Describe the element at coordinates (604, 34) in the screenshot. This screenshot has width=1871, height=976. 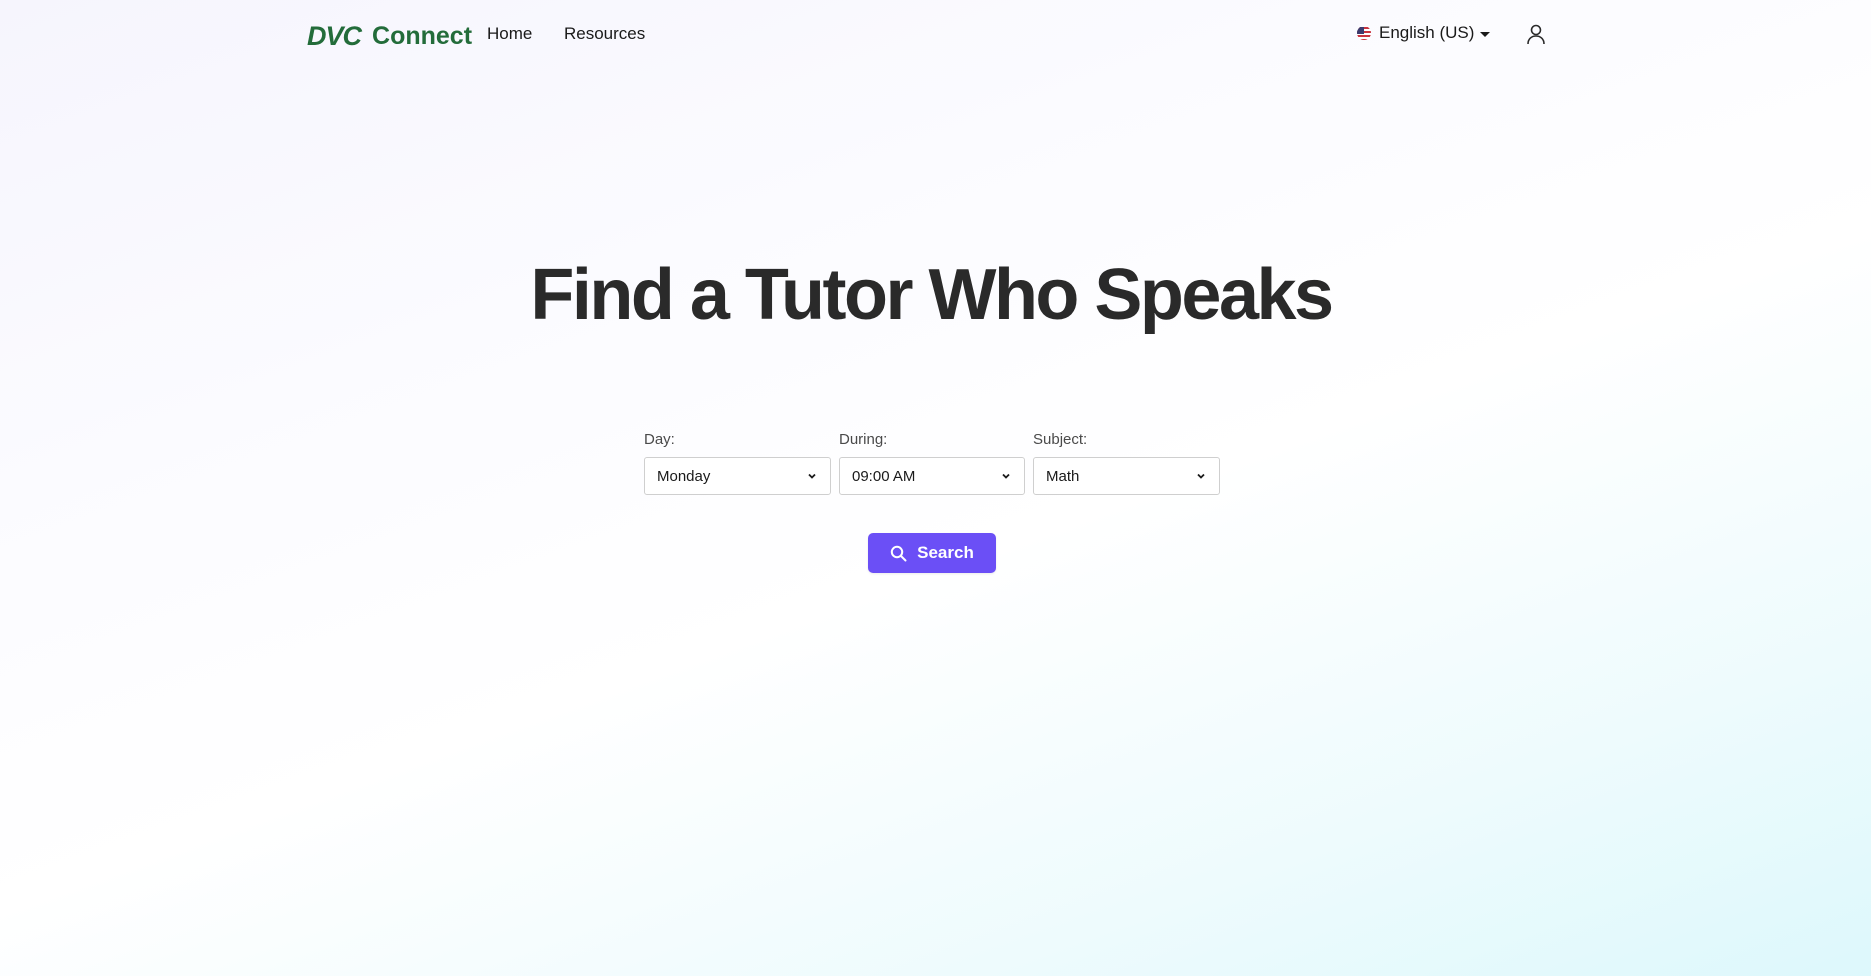
I see `nav-link-resources: Resources` at that location.